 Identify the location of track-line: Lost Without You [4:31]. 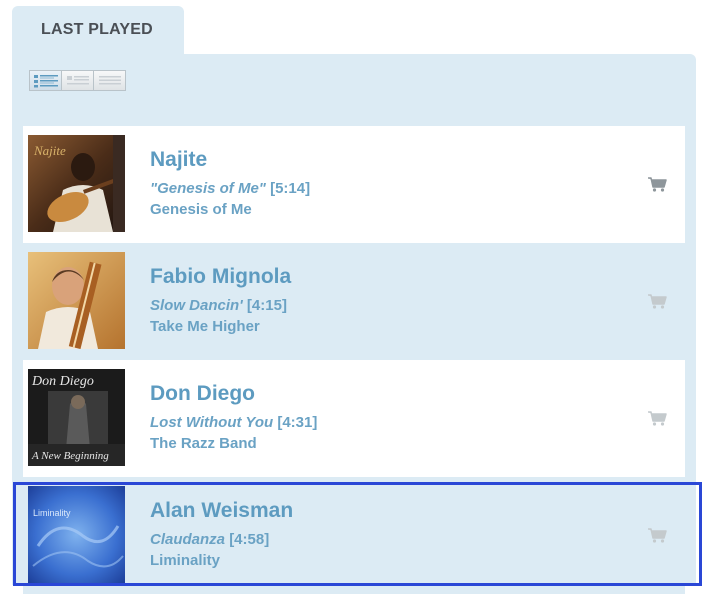
(233, 423).